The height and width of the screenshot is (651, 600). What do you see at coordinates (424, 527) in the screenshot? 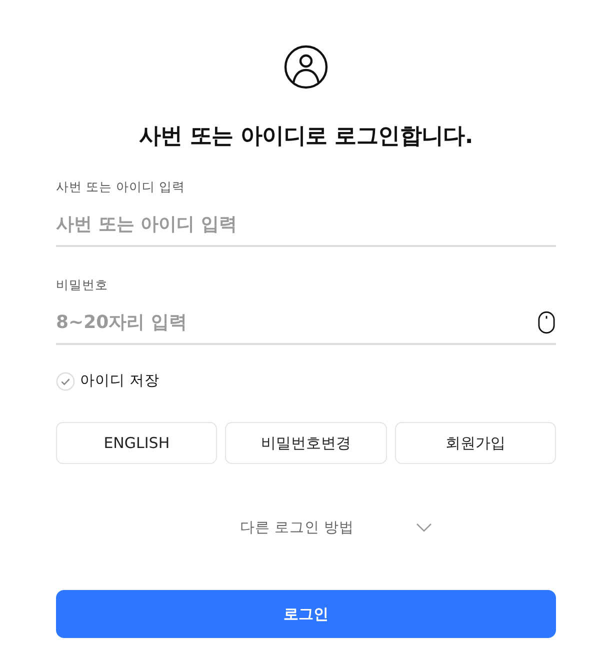
I see `chevron-icon` at bounding box center [424, 527].